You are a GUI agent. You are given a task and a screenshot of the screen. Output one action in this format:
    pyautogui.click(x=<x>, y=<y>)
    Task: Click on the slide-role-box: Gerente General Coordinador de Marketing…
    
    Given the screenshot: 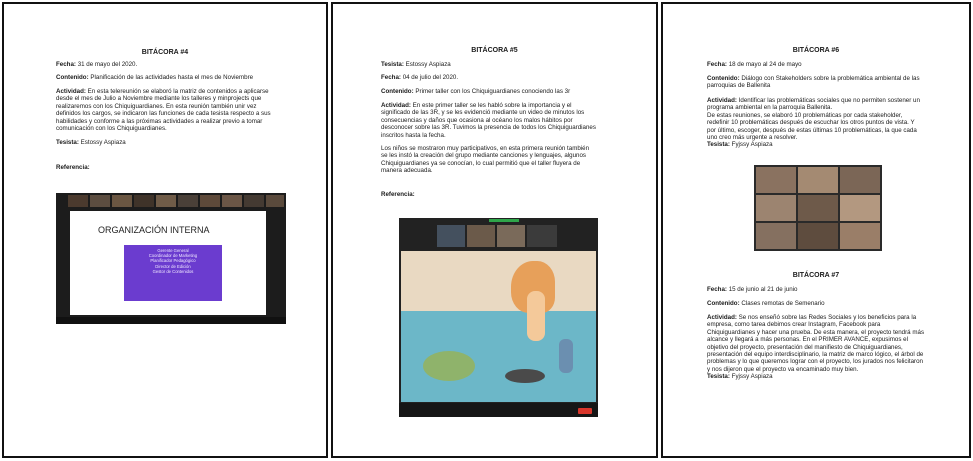 What is the action you would take?
    pyautogui.click(x=173, y=273)
    